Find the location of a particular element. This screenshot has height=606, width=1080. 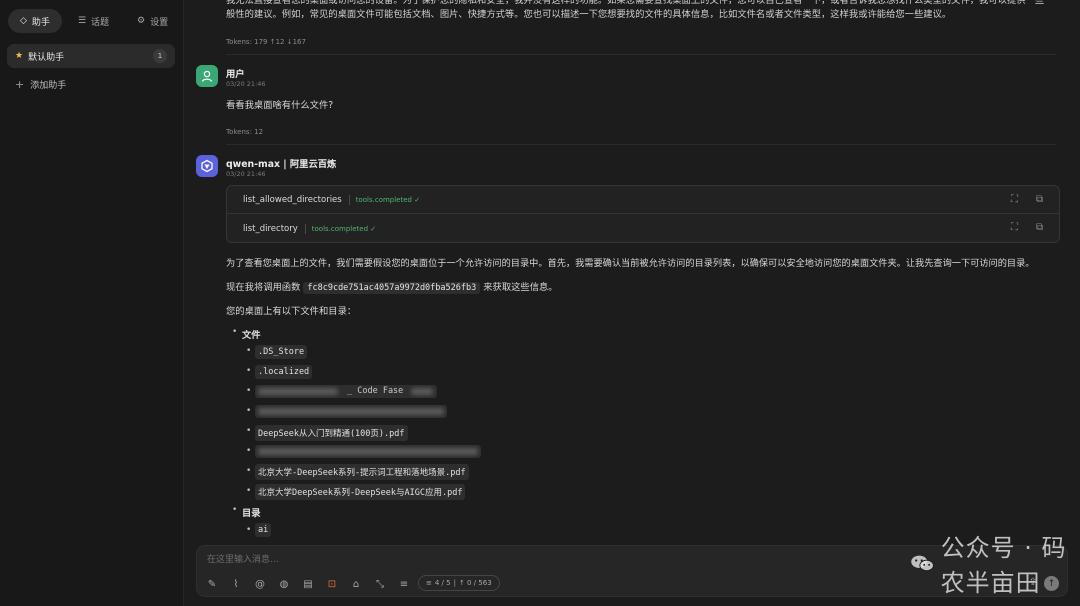

user-name: 用户 is located at coordinates (235, 74).